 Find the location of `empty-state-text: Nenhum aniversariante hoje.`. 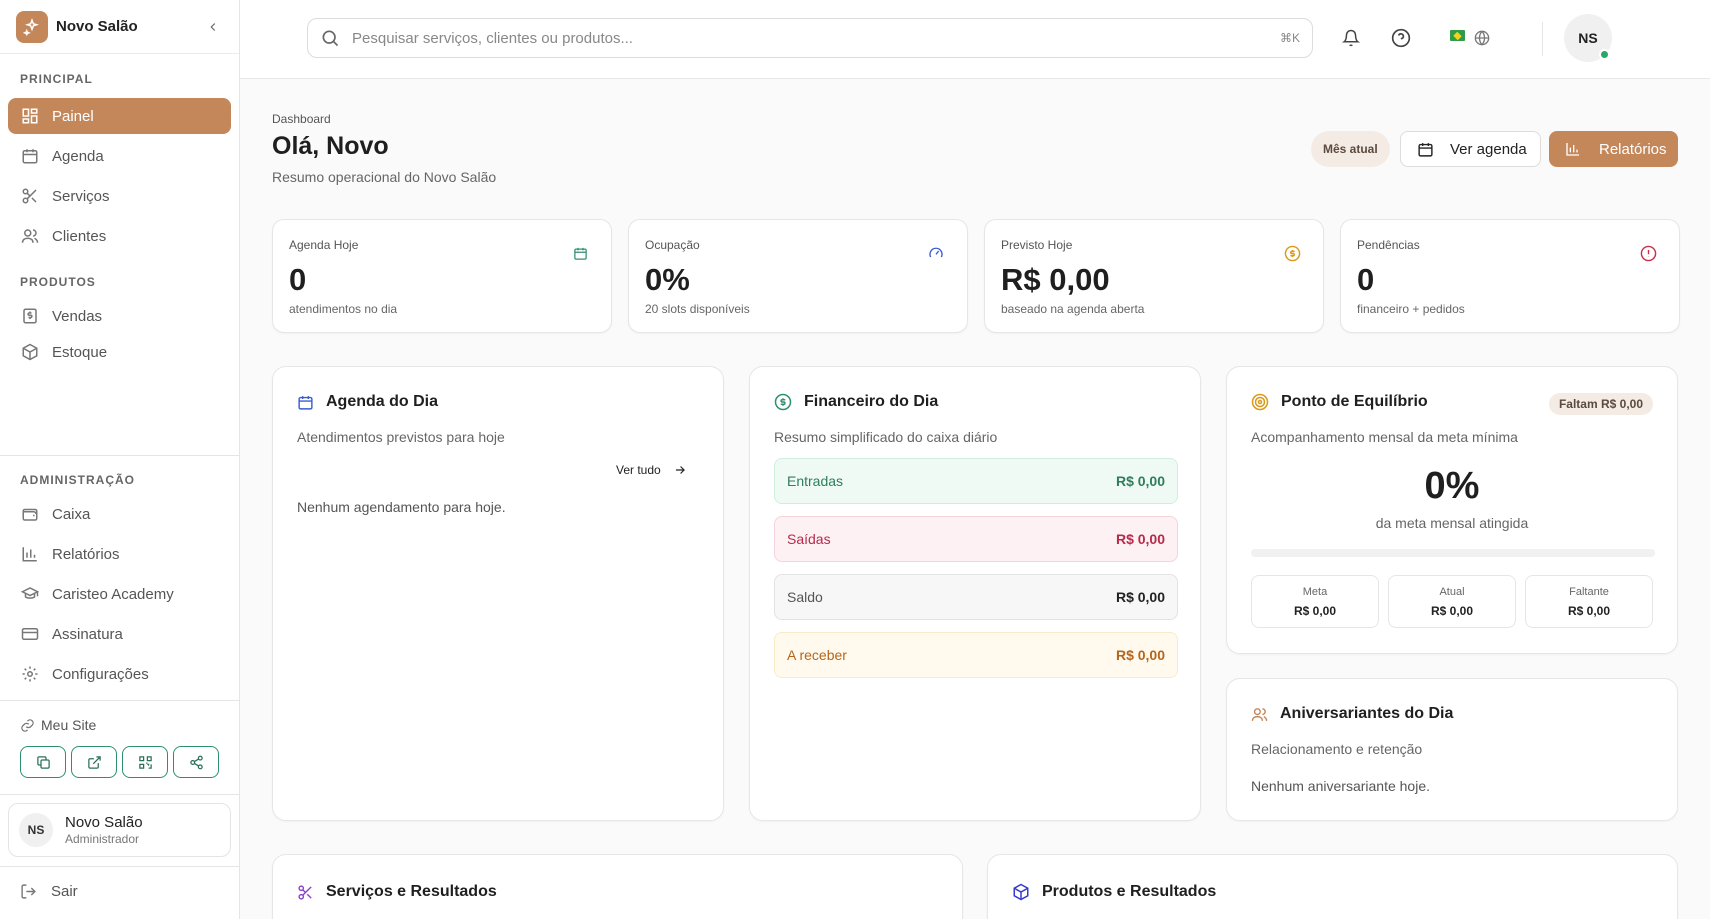

empty-state-text: Nenhum aniversariante hoje. is located at coordinates (1340, 786).